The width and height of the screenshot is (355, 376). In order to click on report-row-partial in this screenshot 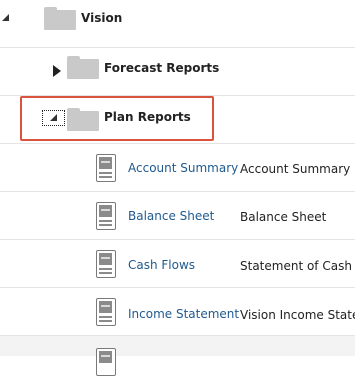, I will do `click(177, 356)`.